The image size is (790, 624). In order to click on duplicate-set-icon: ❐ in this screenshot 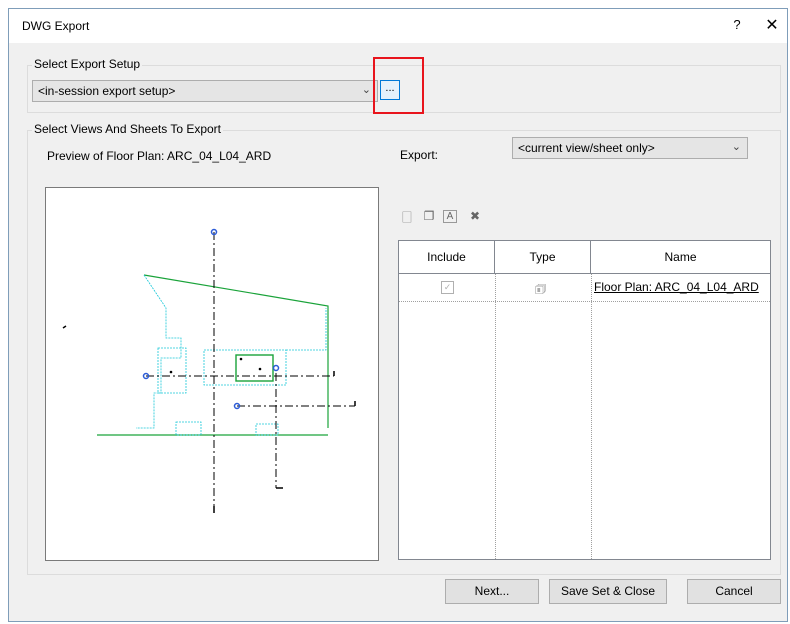, I will do `click(429, 217)`.